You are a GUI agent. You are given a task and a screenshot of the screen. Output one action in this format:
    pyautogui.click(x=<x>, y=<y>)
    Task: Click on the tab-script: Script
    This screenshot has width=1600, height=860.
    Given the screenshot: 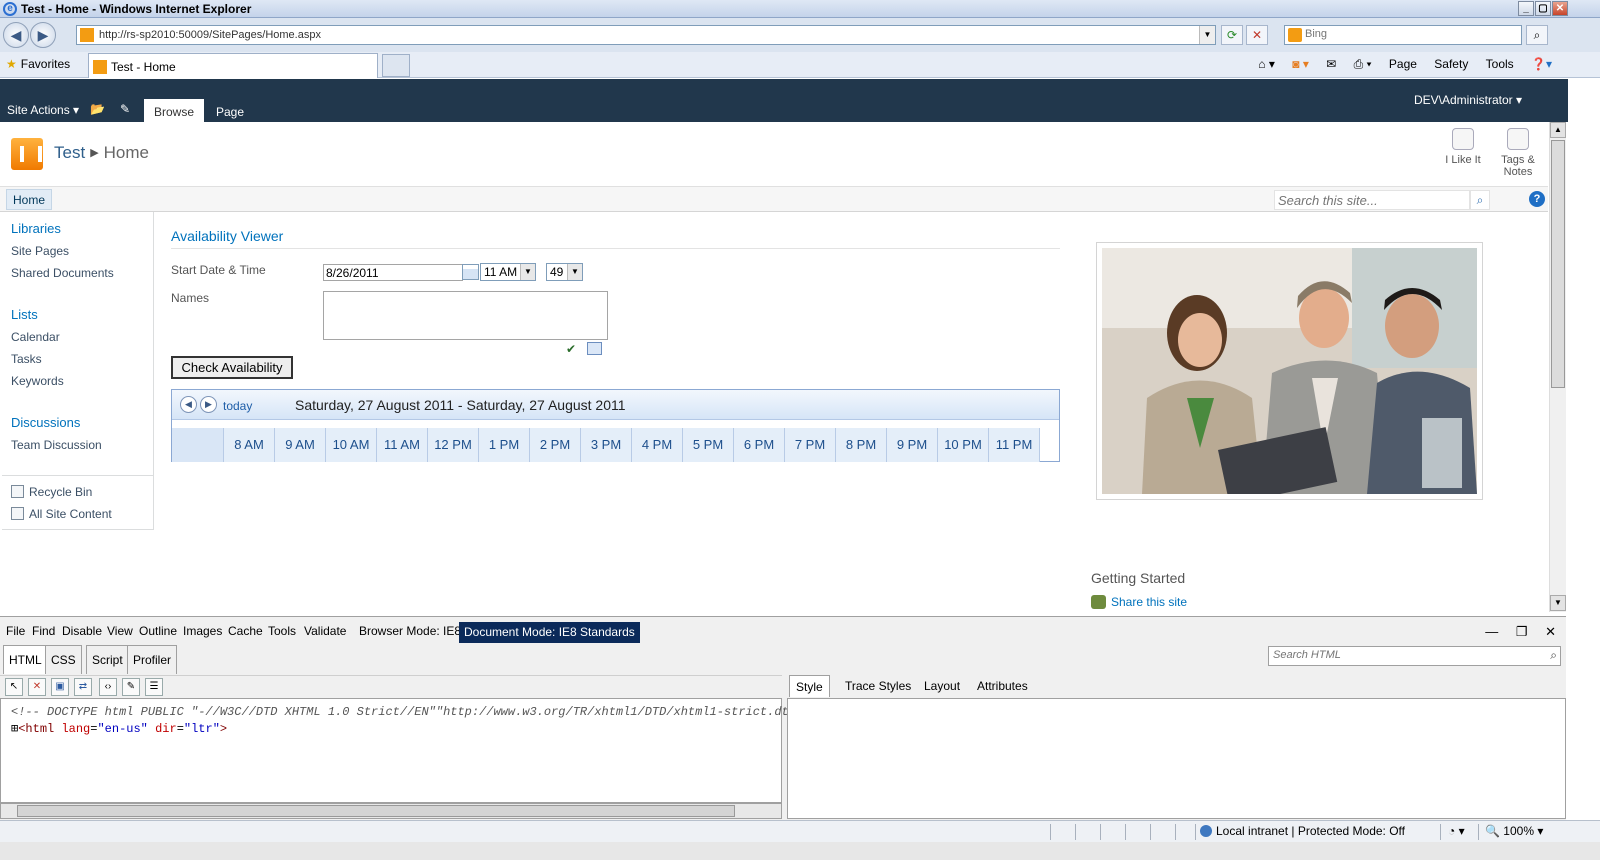 What is the action you would take?
    pyautogui.click(x=107, y=659)
    